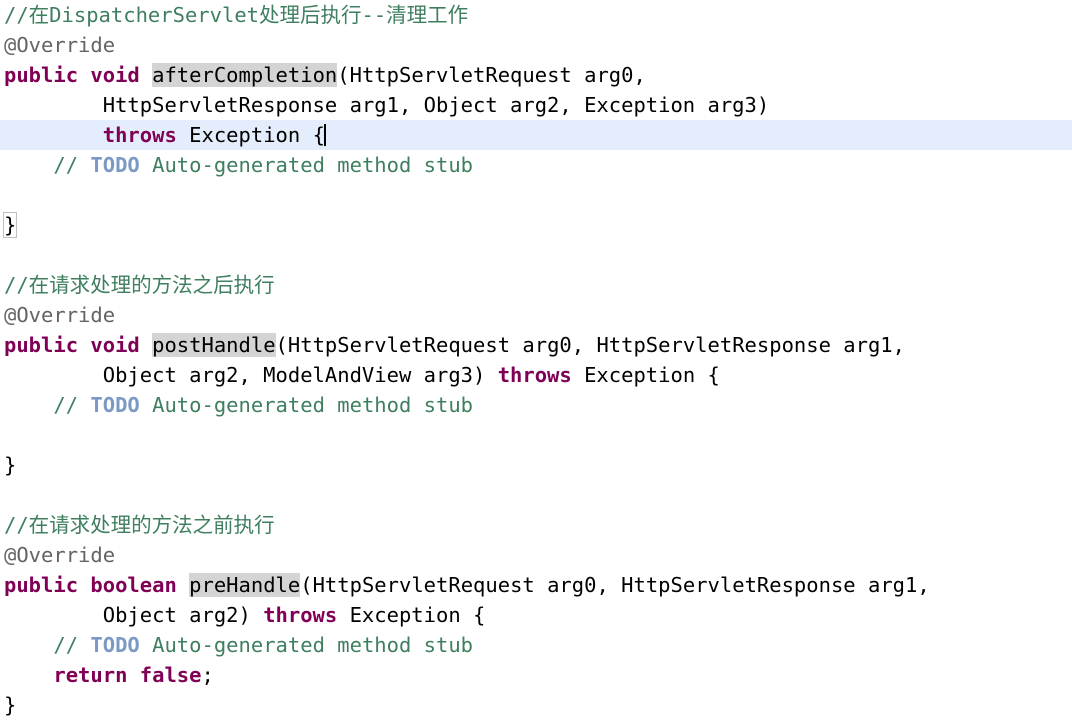  I want to click on code-line: //在请求处理的方法之后执行, so click(536, 285).